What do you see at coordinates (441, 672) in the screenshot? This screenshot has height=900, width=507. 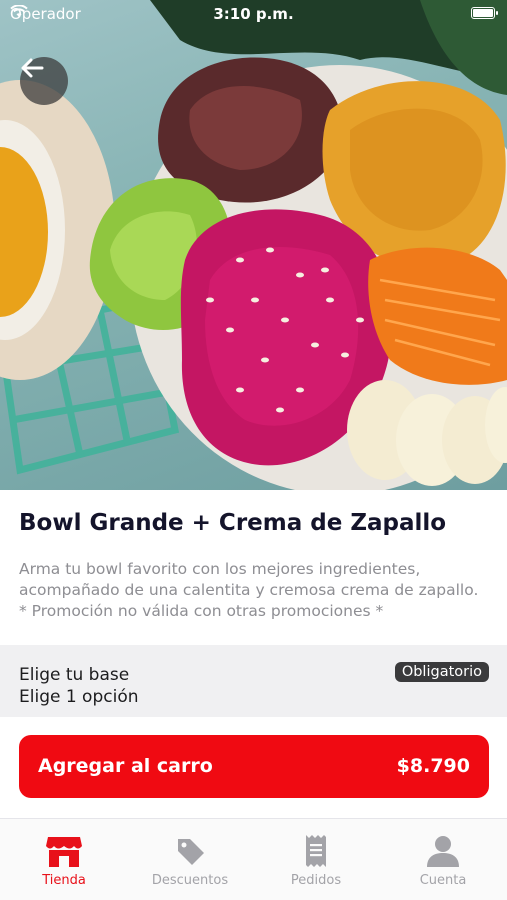 I see `required-badge: Obligatorio` at bounding box center [441, 672].